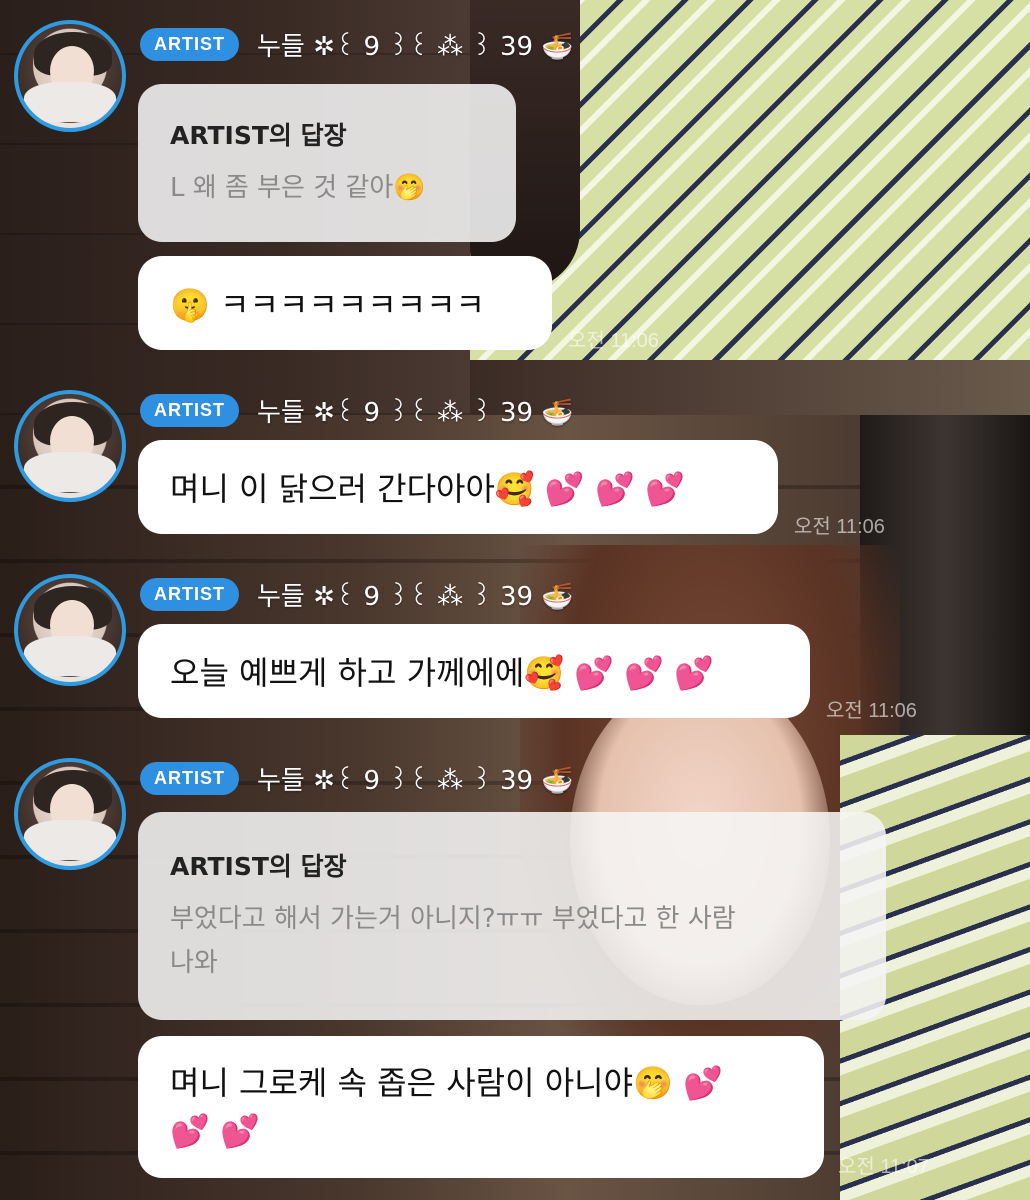 The image size is (1030, 1200). I want to click on message-bubble: 오늘 예쁘게 하고 가께에에🥰 💕 💕 💕, so click(474, 671).